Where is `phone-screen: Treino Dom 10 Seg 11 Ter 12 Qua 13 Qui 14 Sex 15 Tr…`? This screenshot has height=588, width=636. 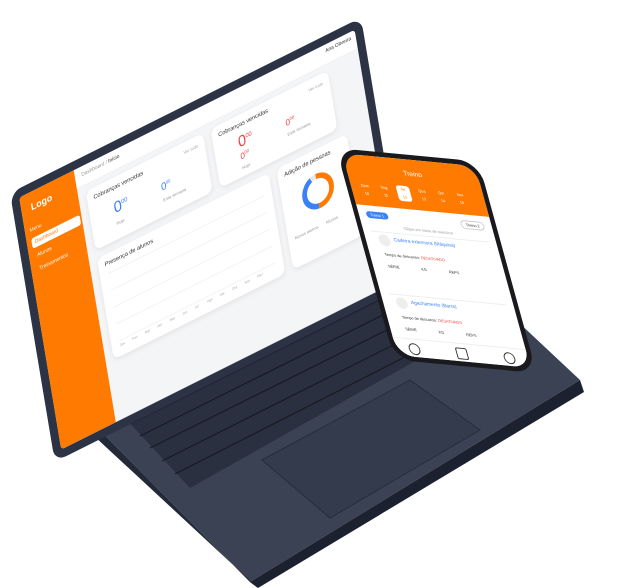 phone-screen: Treino Dom 10 Seg 11 Ter 12 Qua 13 Qui 14 Sex 15 Tr… is located at coordinates (436, 260).